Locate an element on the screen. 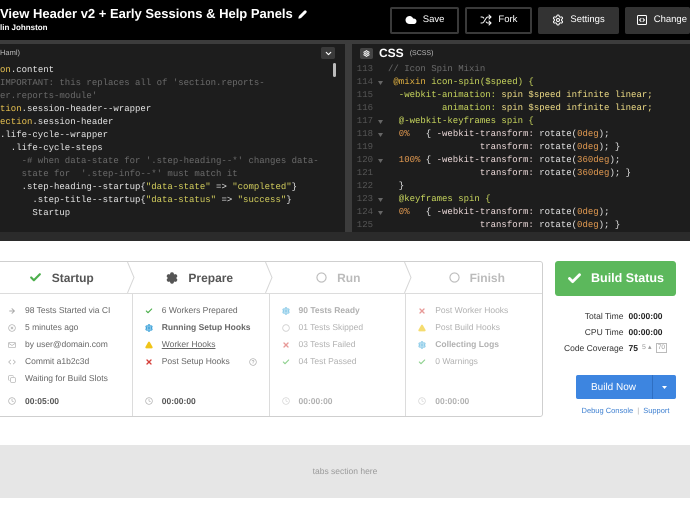 This screenshot has height=518, width=690. help-icon is located at coordinates (252, 362).